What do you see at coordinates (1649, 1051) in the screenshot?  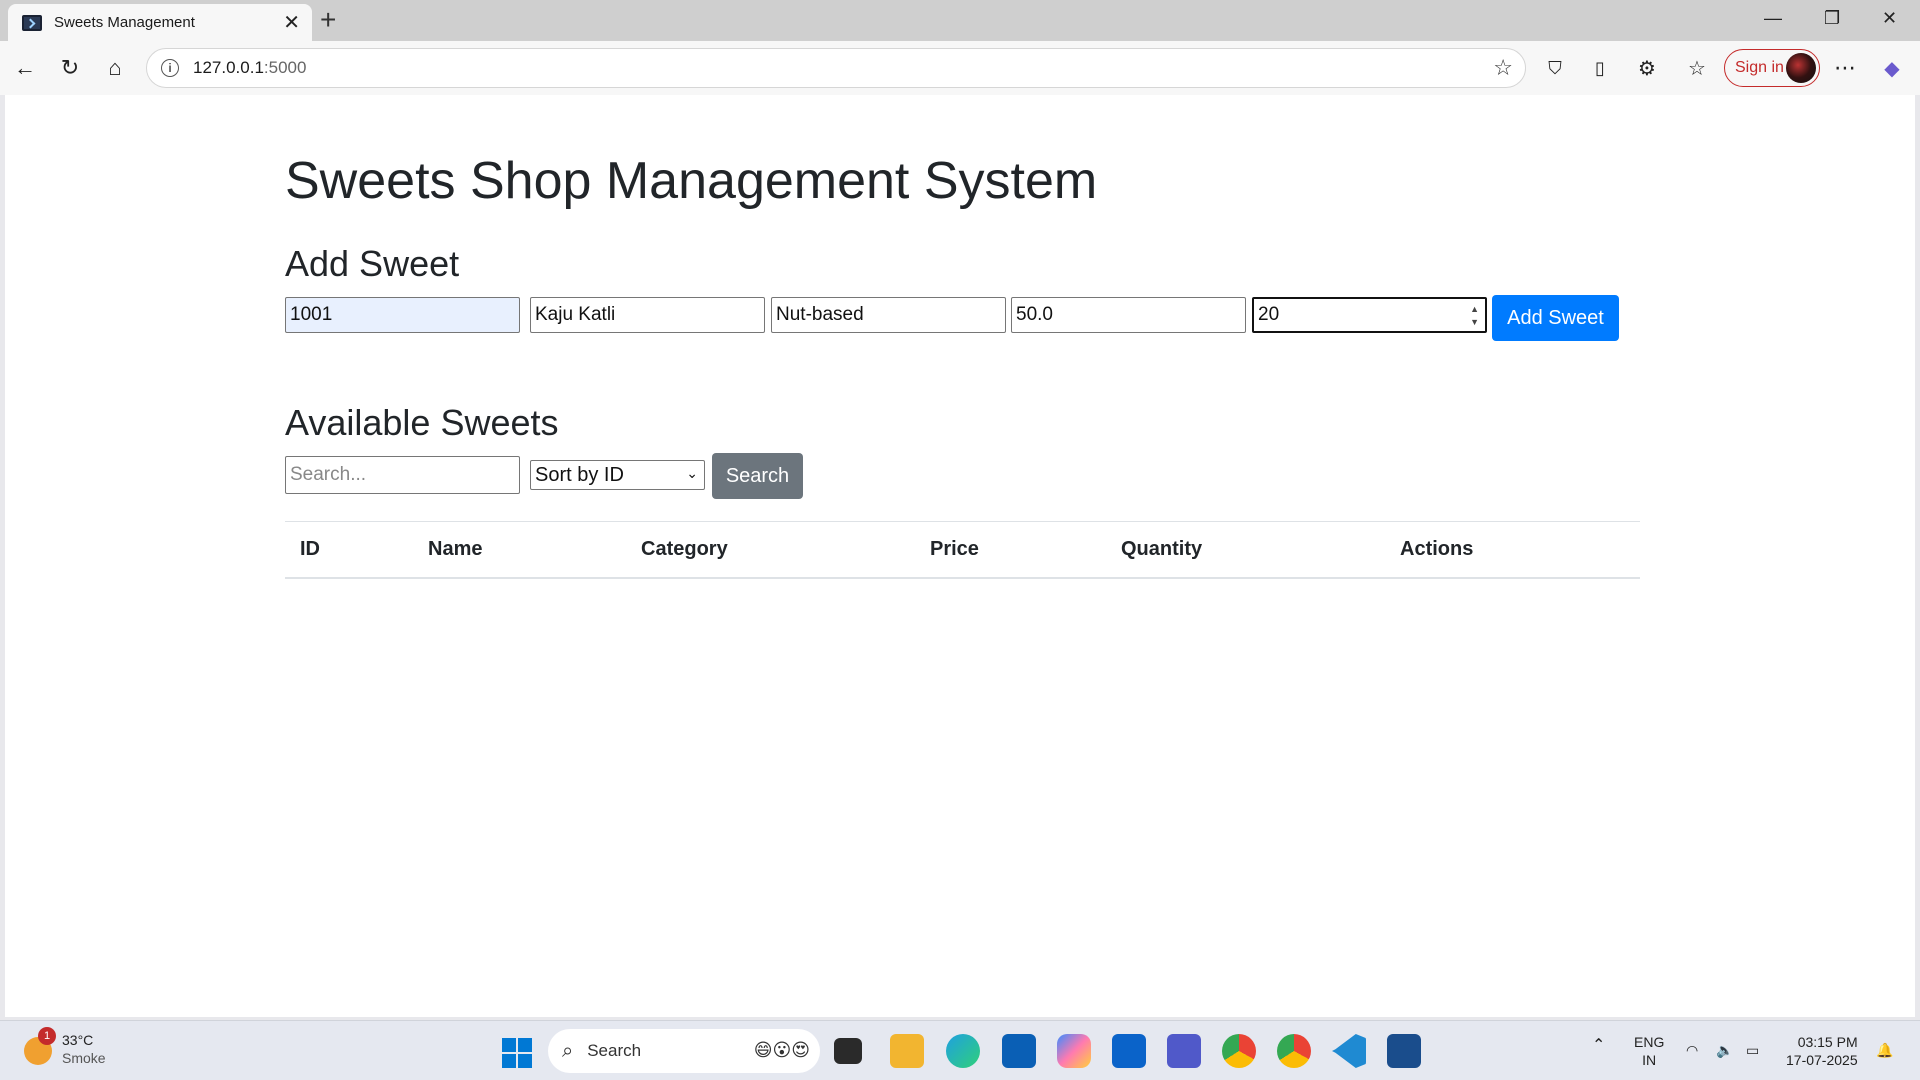 I see `language-indicator: ENG IN` at bounding box center [1649, 1051].